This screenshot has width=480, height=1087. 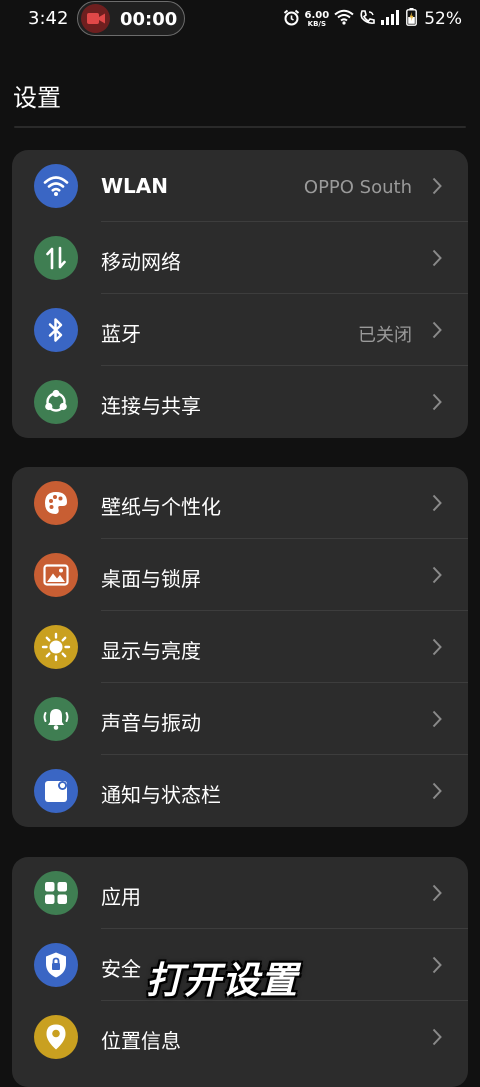 I want to click on settings-item-label: 壁纸与个性化, so click(x=161, y=507).